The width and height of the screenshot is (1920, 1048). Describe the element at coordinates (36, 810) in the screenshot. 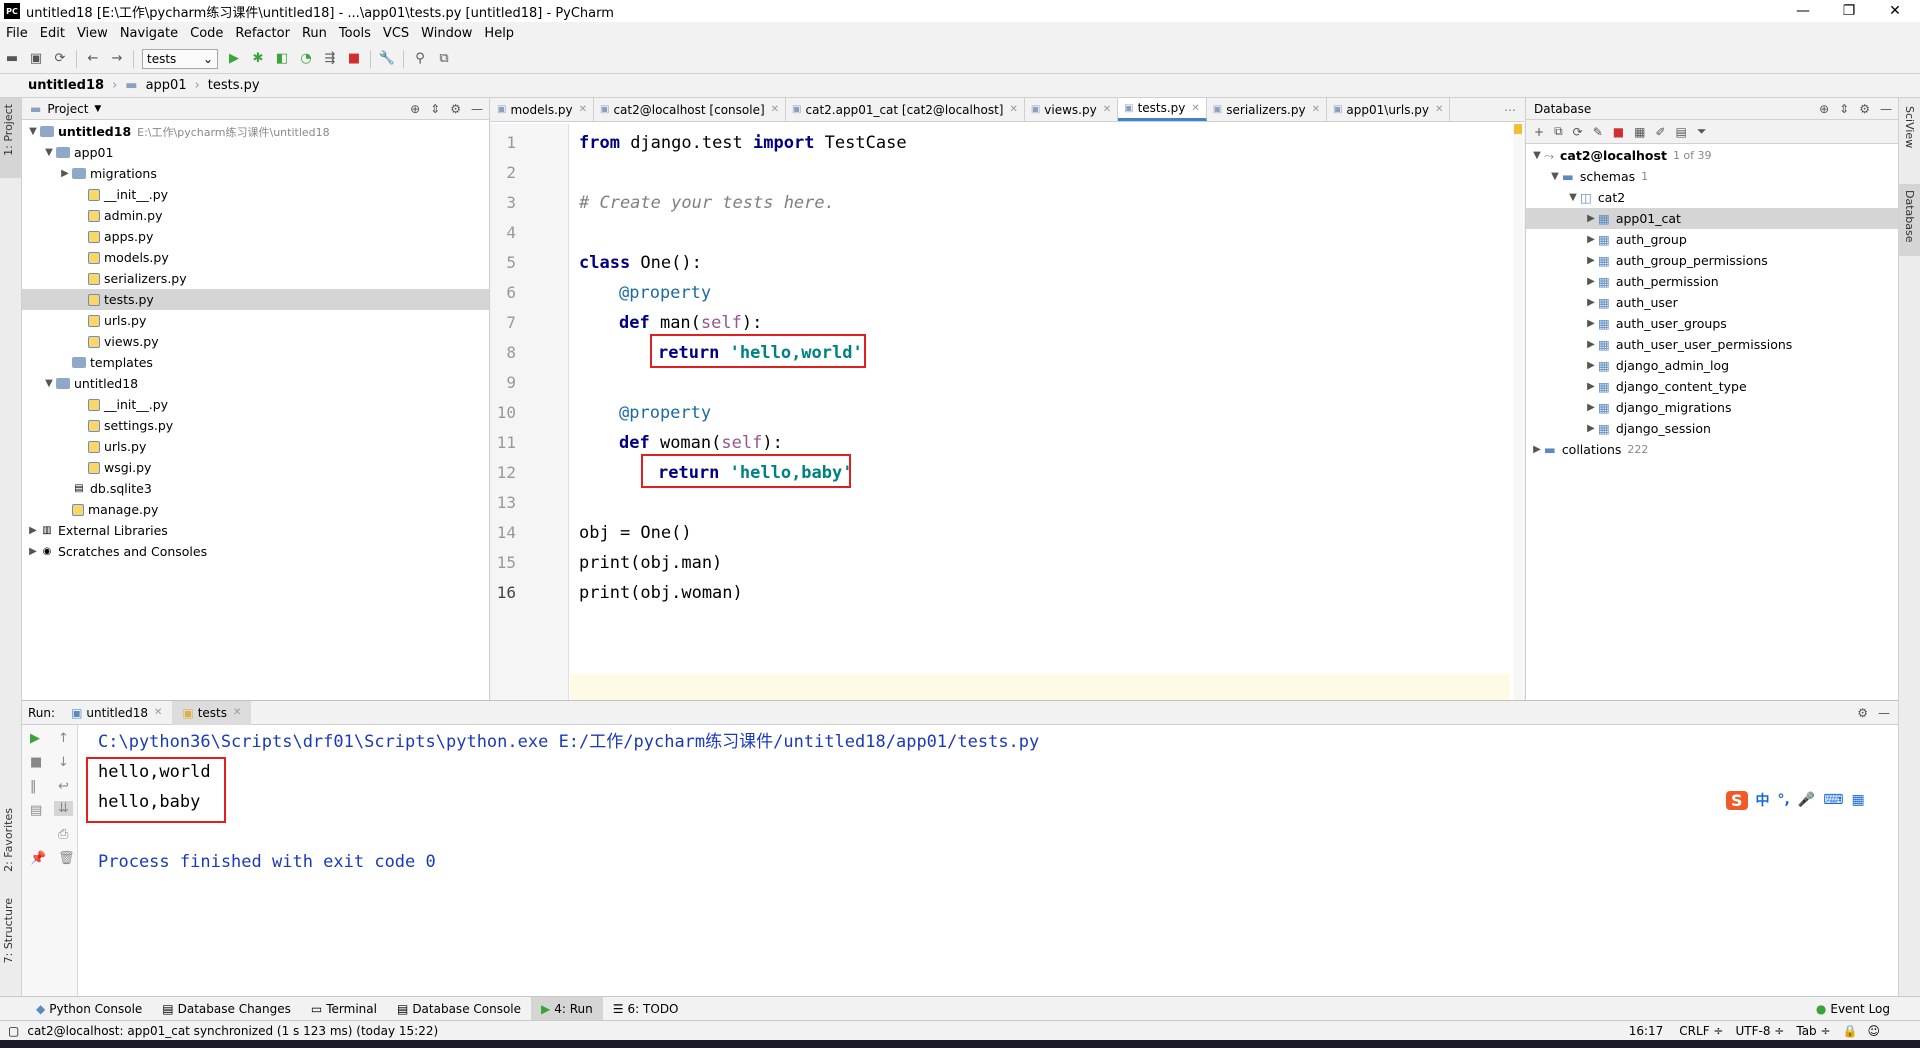

I see `layout-icon: ▤` at that location.